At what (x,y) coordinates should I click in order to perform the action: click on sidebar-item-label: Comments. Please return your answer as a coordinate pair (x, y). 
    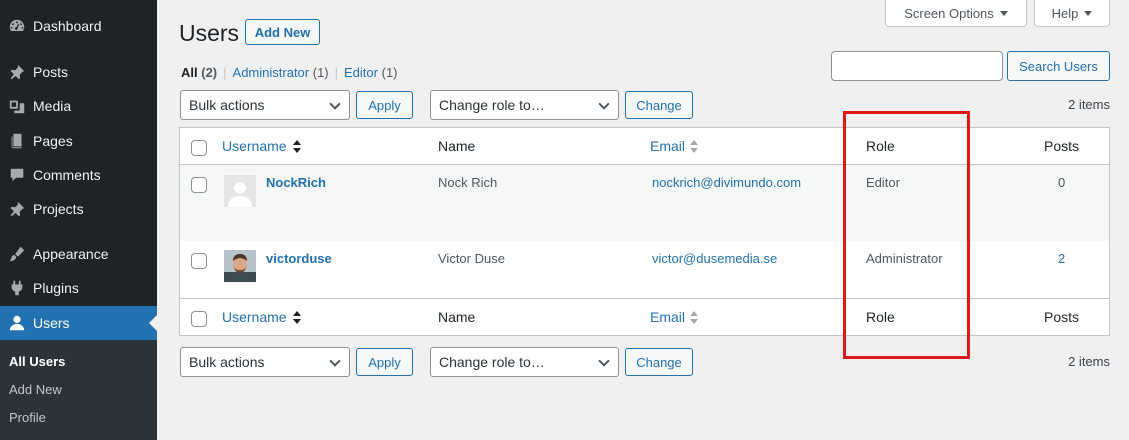
    Looking at the image, I should click on (67, 175).